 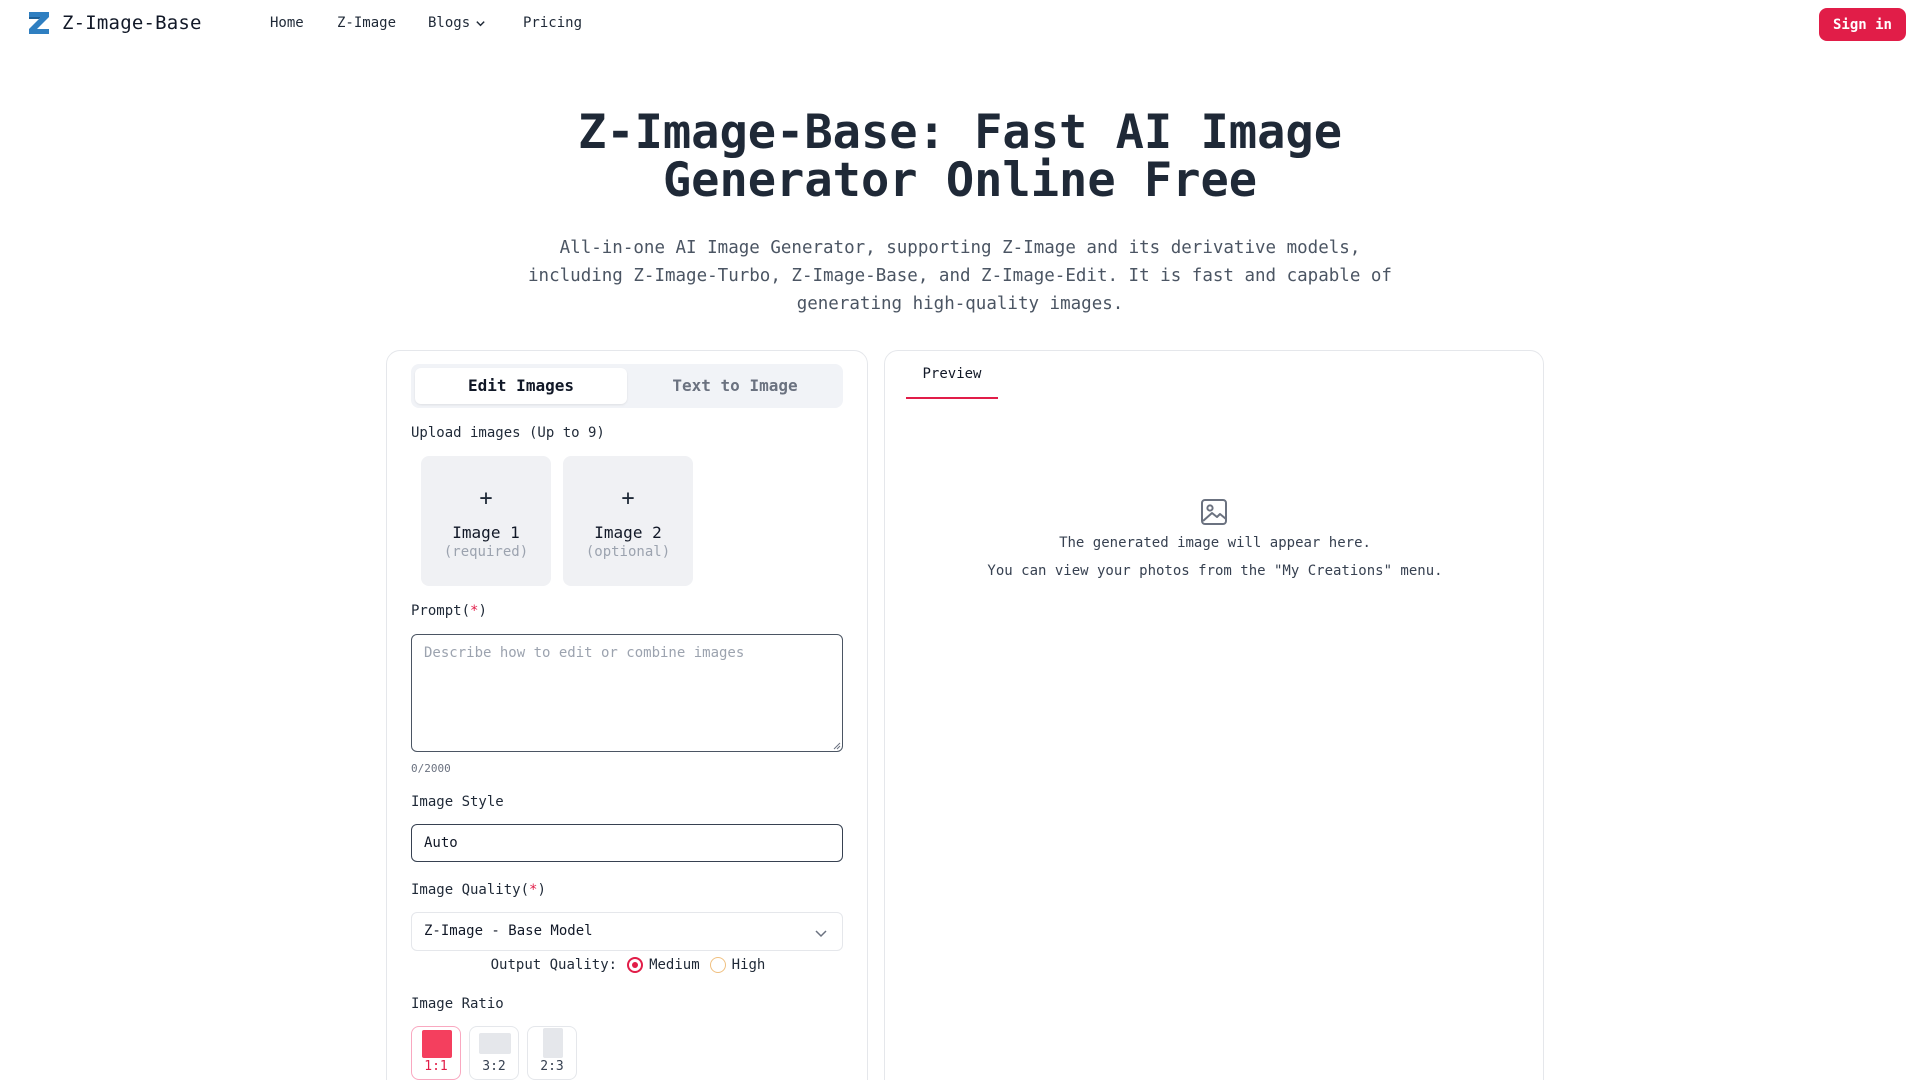 What do you see at coordinates (552, 1066) in the screenshot?
I see `ratio-option-2-3-label: 2:3` at bounding box center [552, 1066].